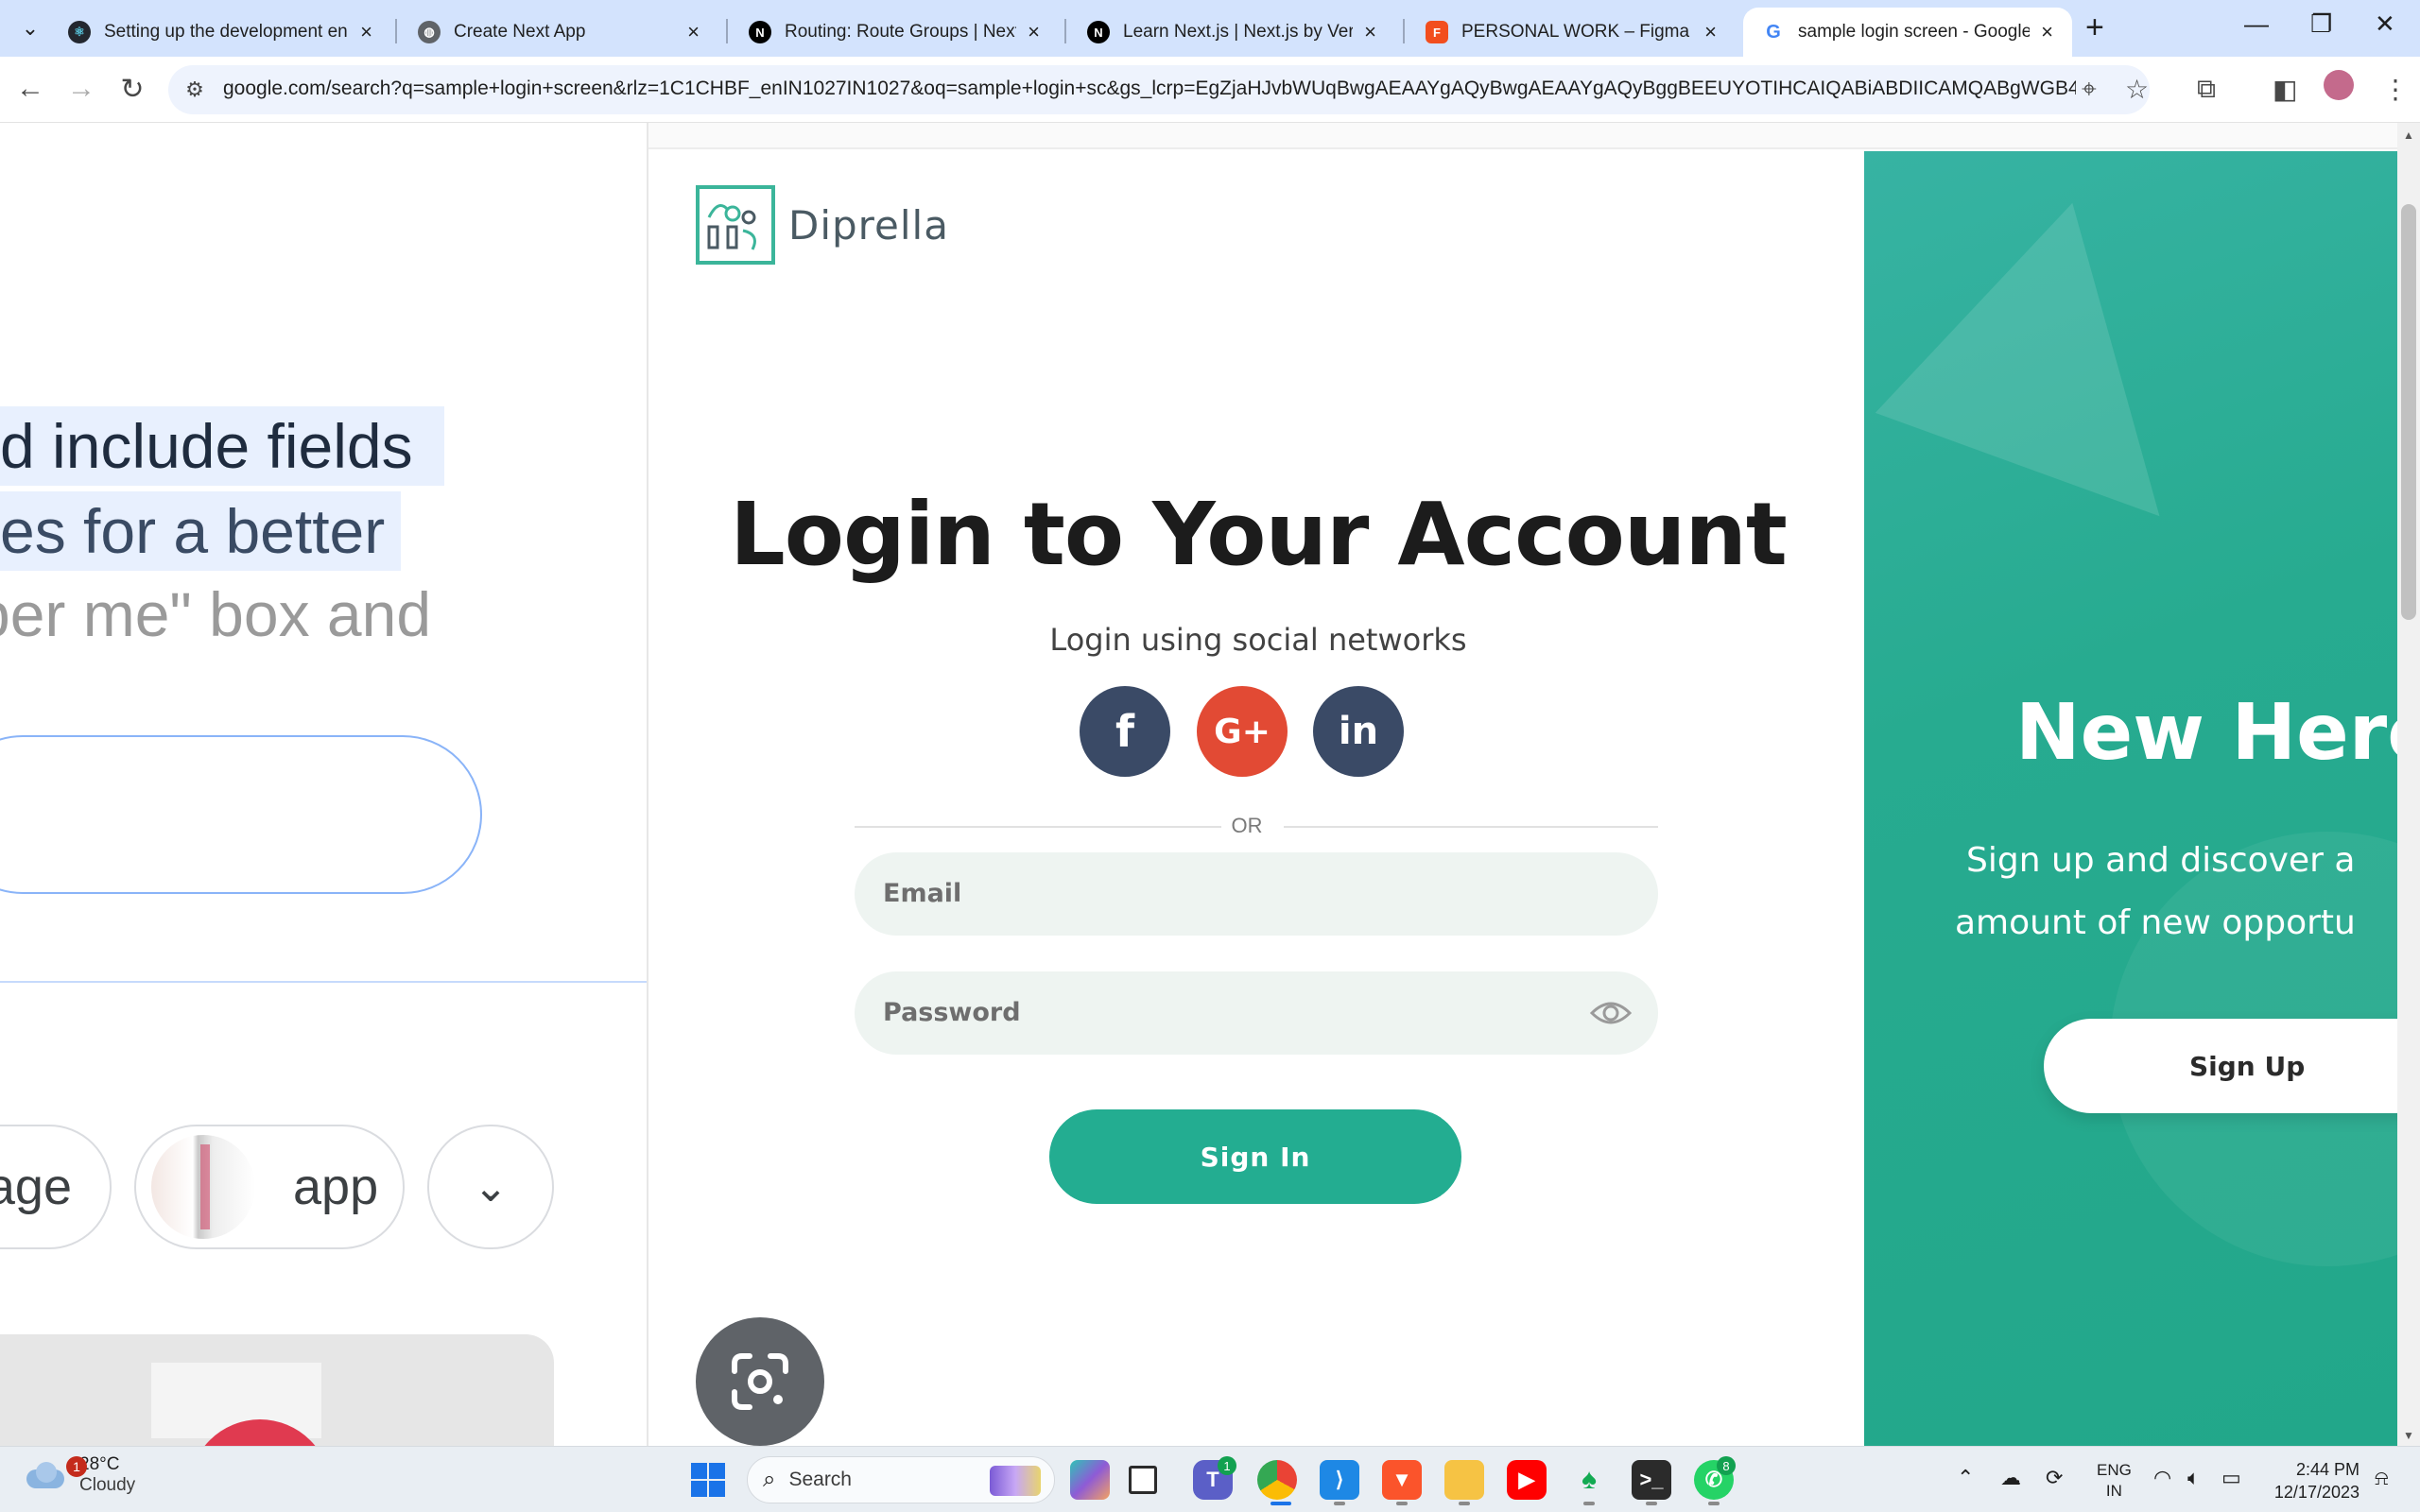 The height and width of the screenshot is (1512, 2420). What do you see at coordinates (1359, 731) in the screenshot?
I see `linkedin-icon: in` at bounding box center [1359, 731].